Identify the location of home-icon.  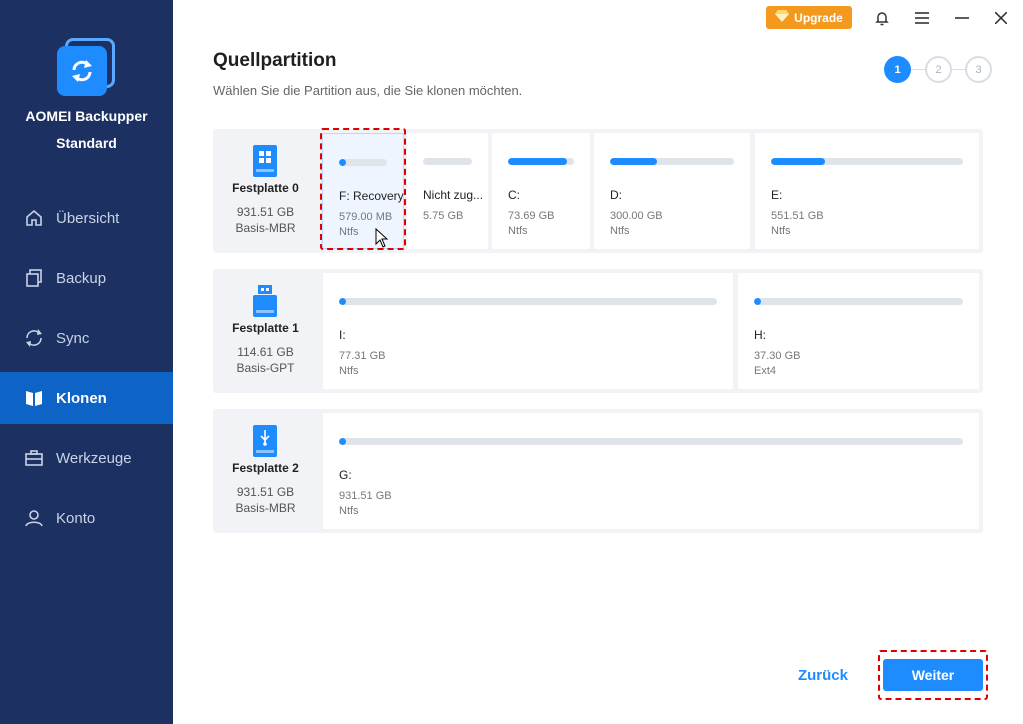
(34, 218).